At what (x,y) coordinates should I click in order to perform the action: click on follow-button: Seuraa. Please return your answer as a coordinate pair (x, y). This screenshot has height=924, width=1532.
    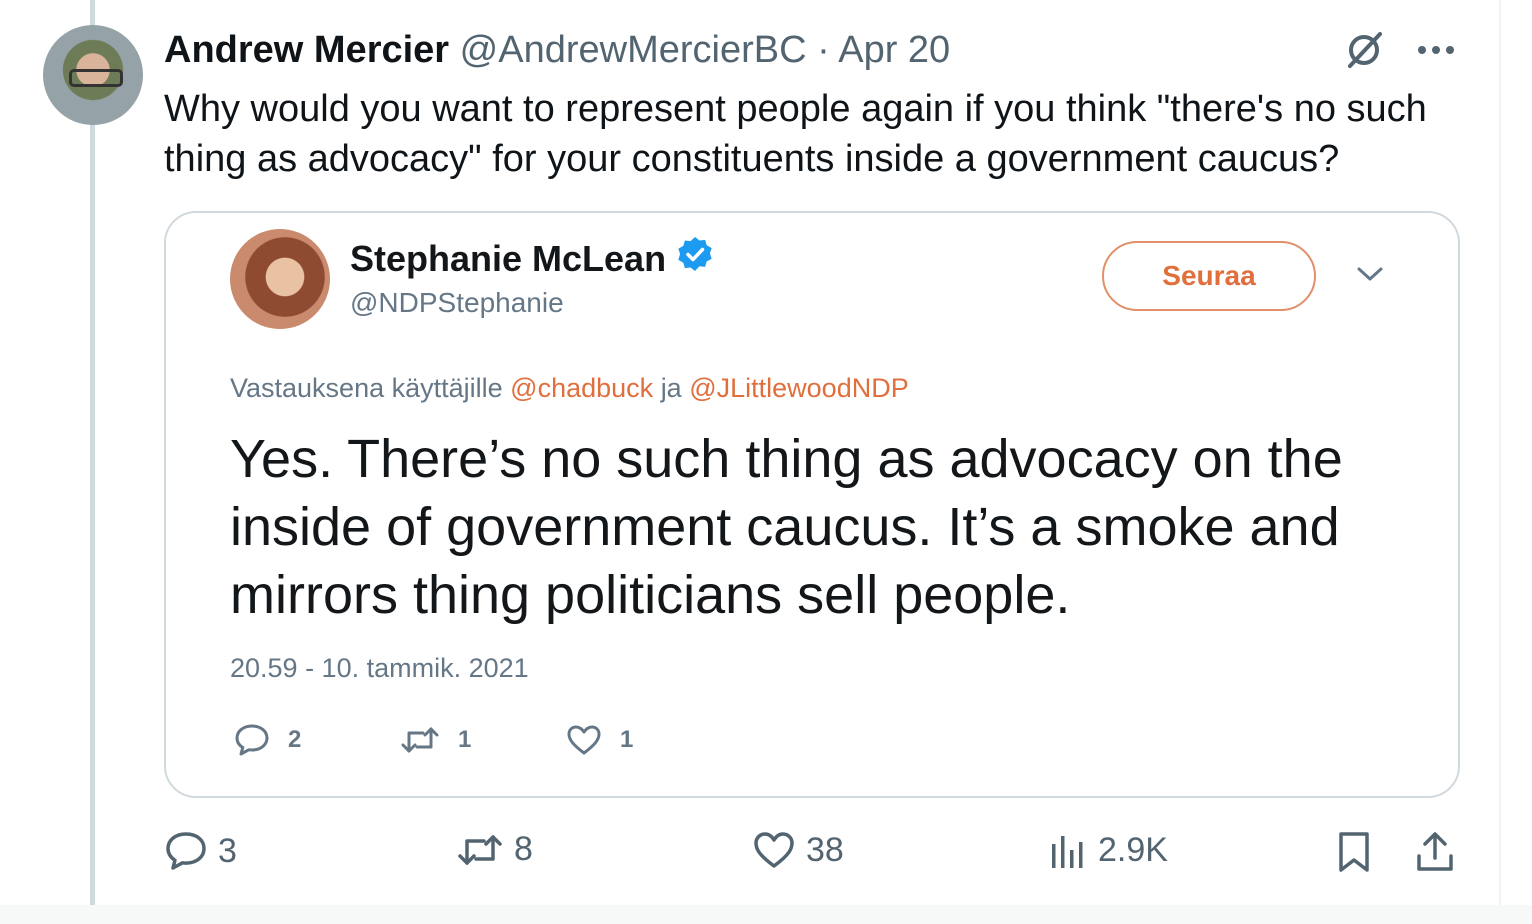
    Looking at the image, I should click on (1209, 276).